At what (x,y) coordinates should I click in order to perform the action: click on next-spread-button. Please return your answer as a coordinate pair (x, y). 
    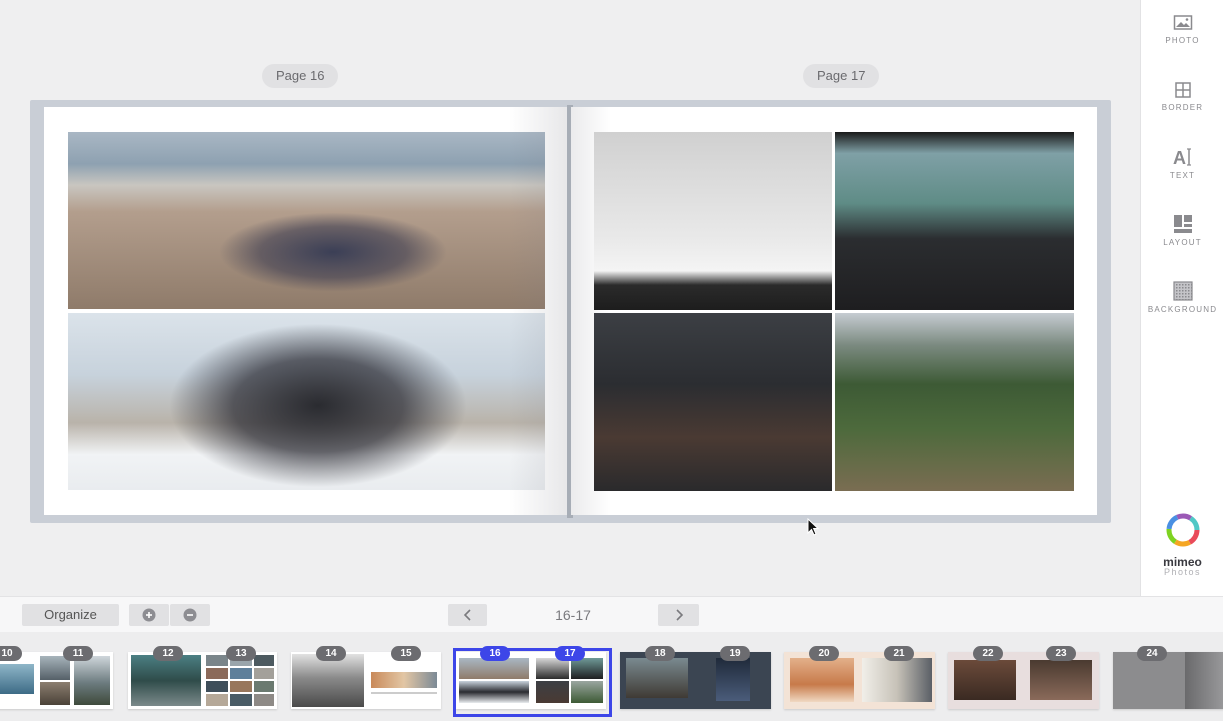
    Looking at the image, I should click on (678, 615).